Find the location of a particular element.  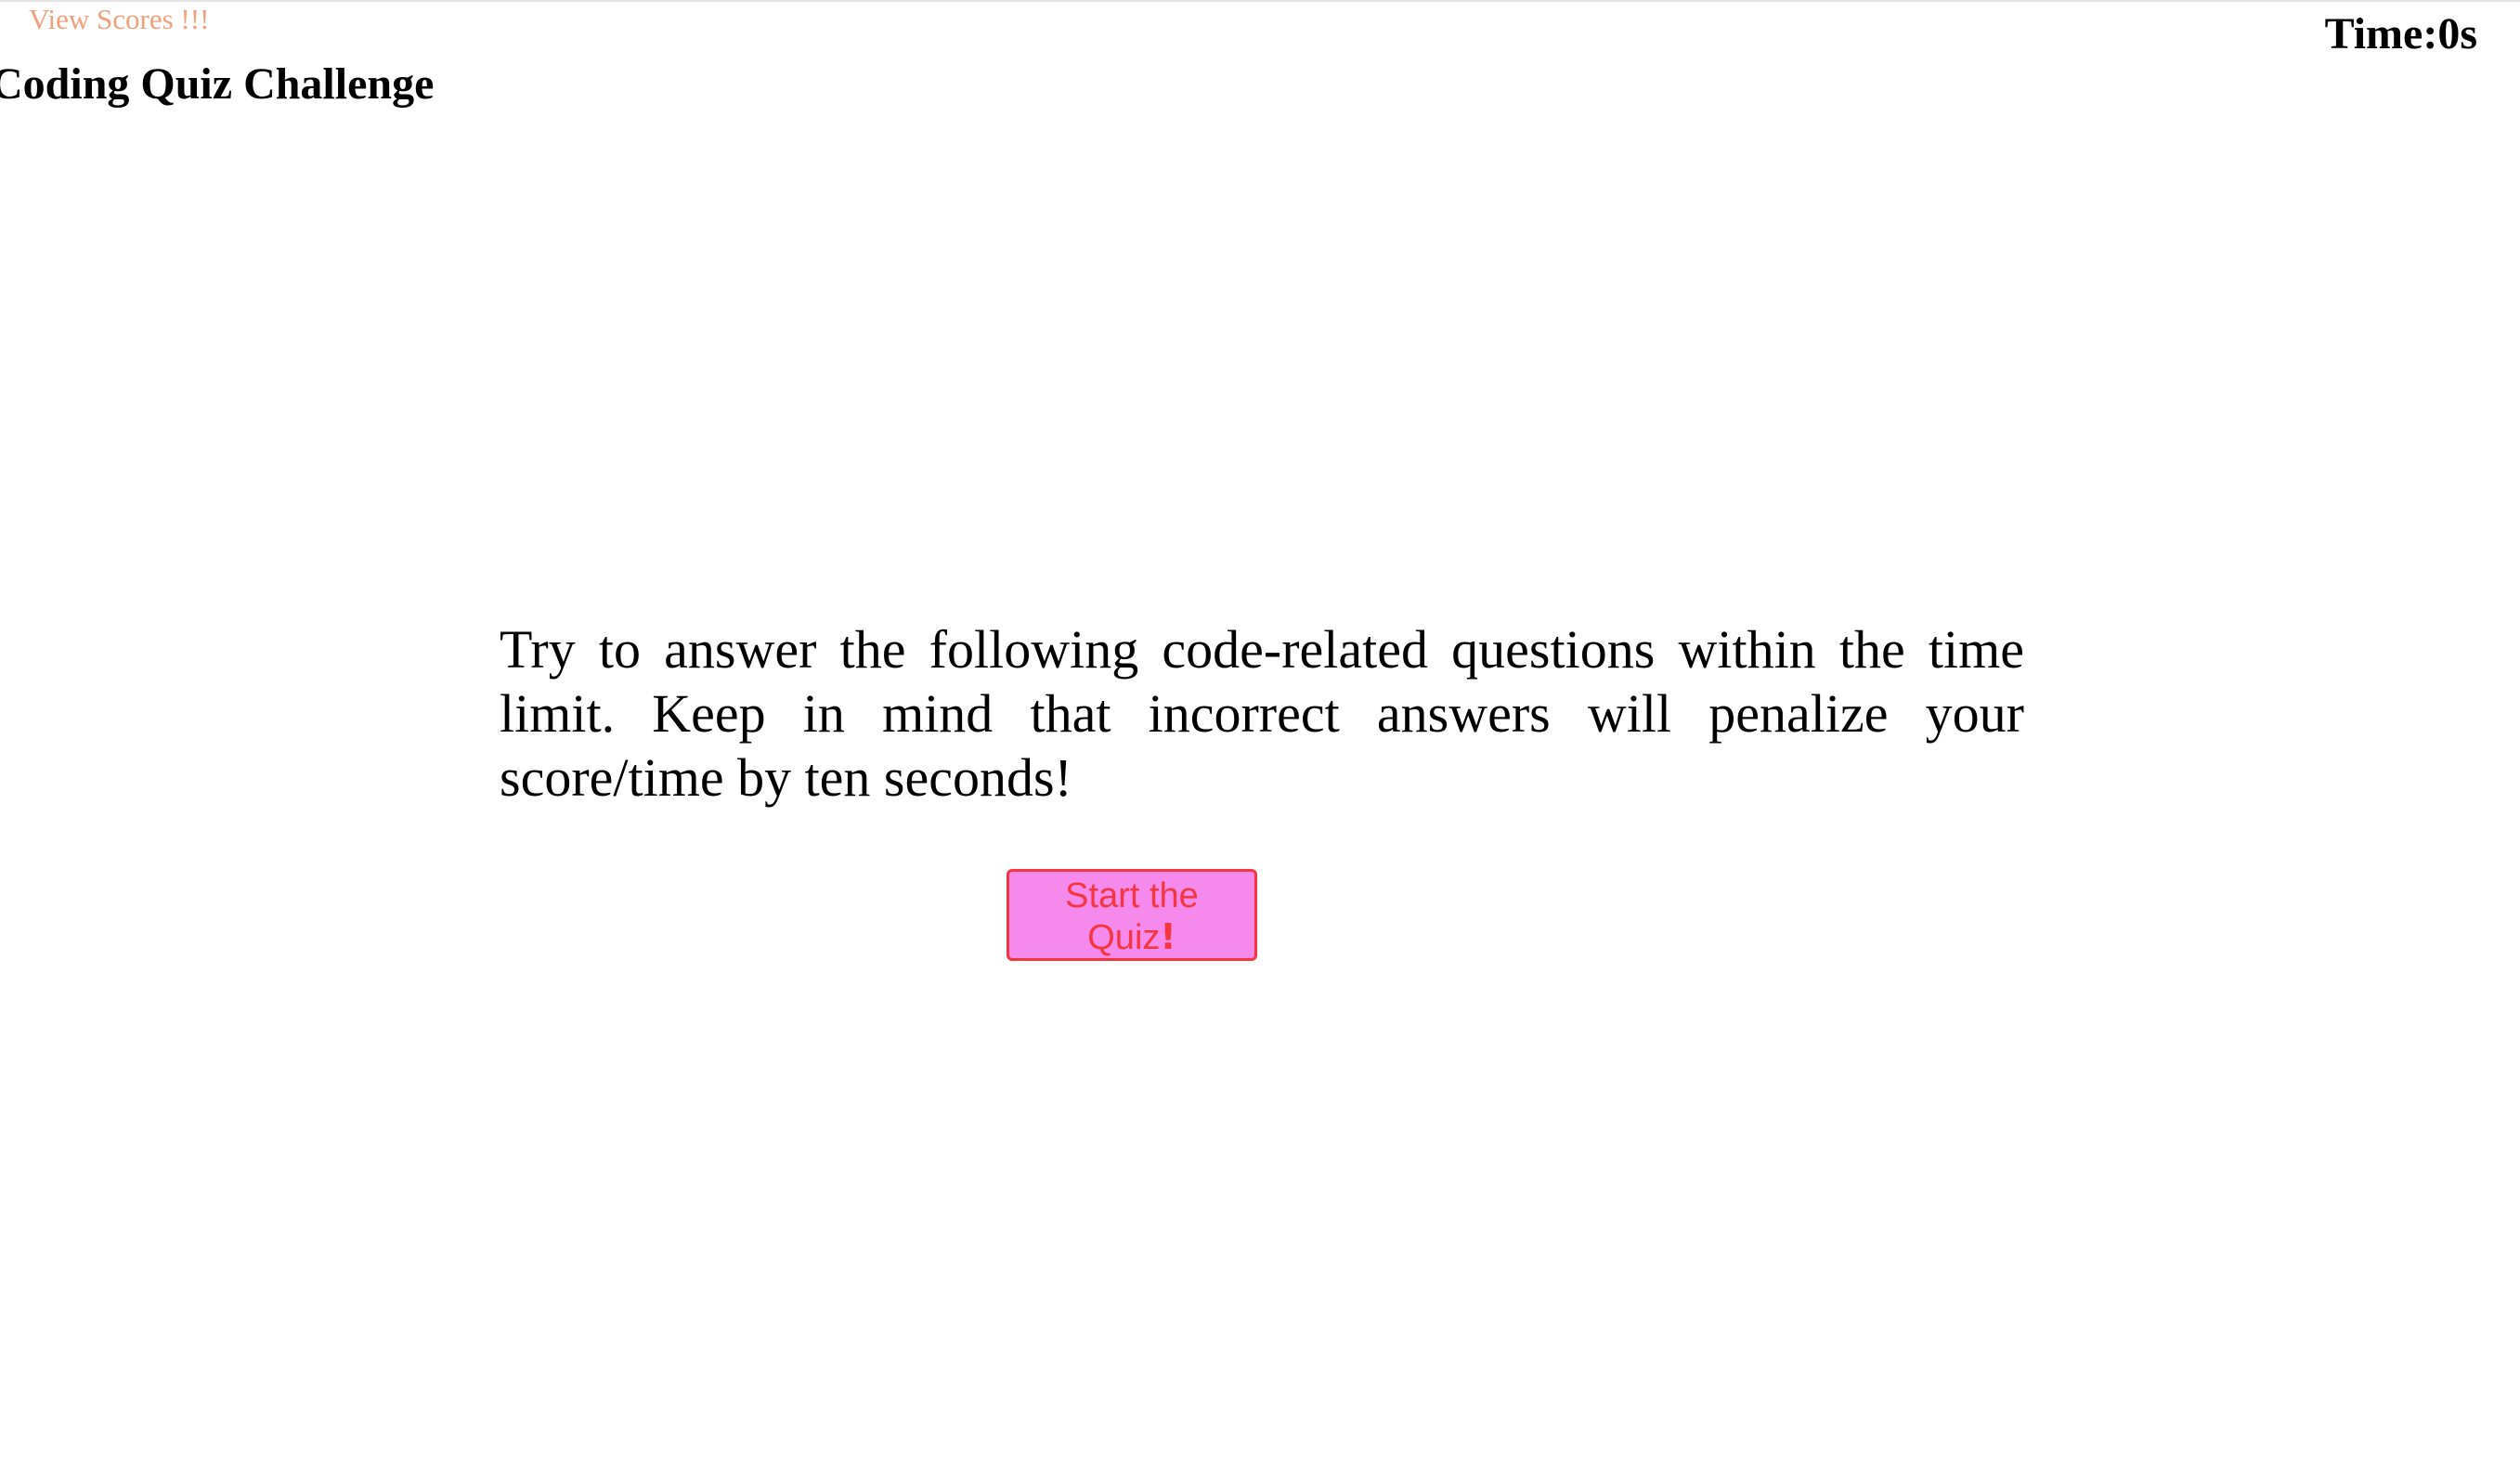

start-quiz-button-label: Start the Quiz is located at coordinates (1132, 916).